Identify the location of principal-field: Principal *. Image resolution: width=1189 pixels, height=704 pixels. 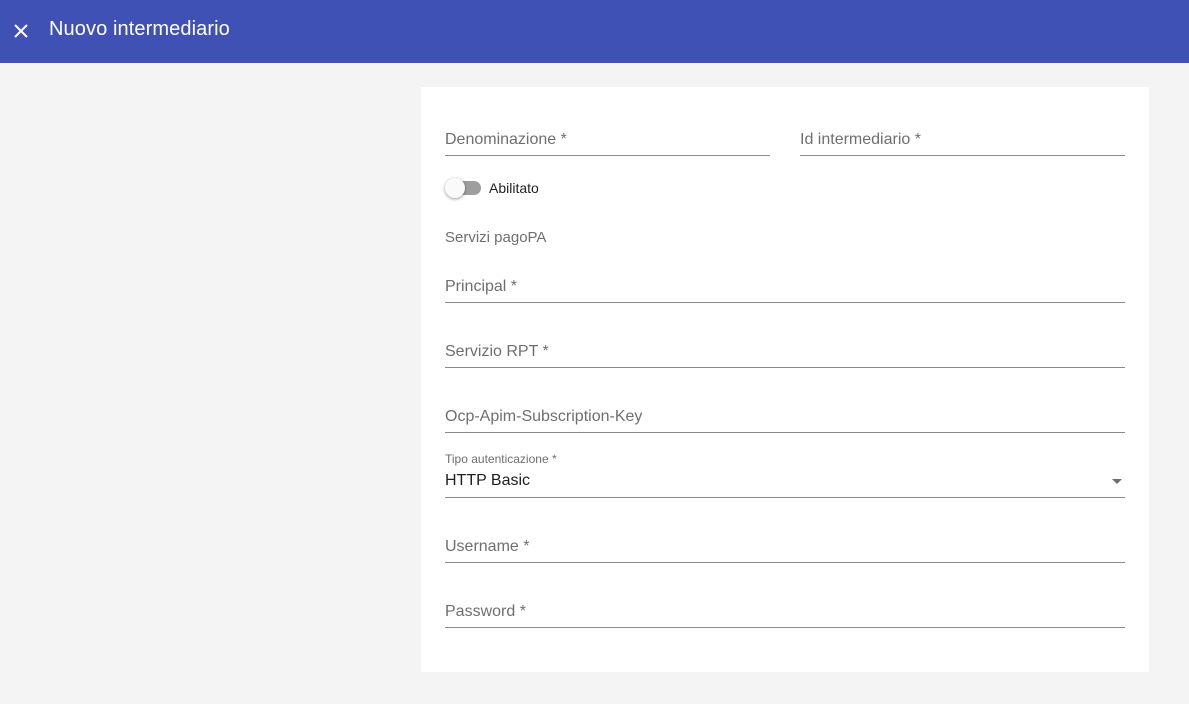
(785, 287).